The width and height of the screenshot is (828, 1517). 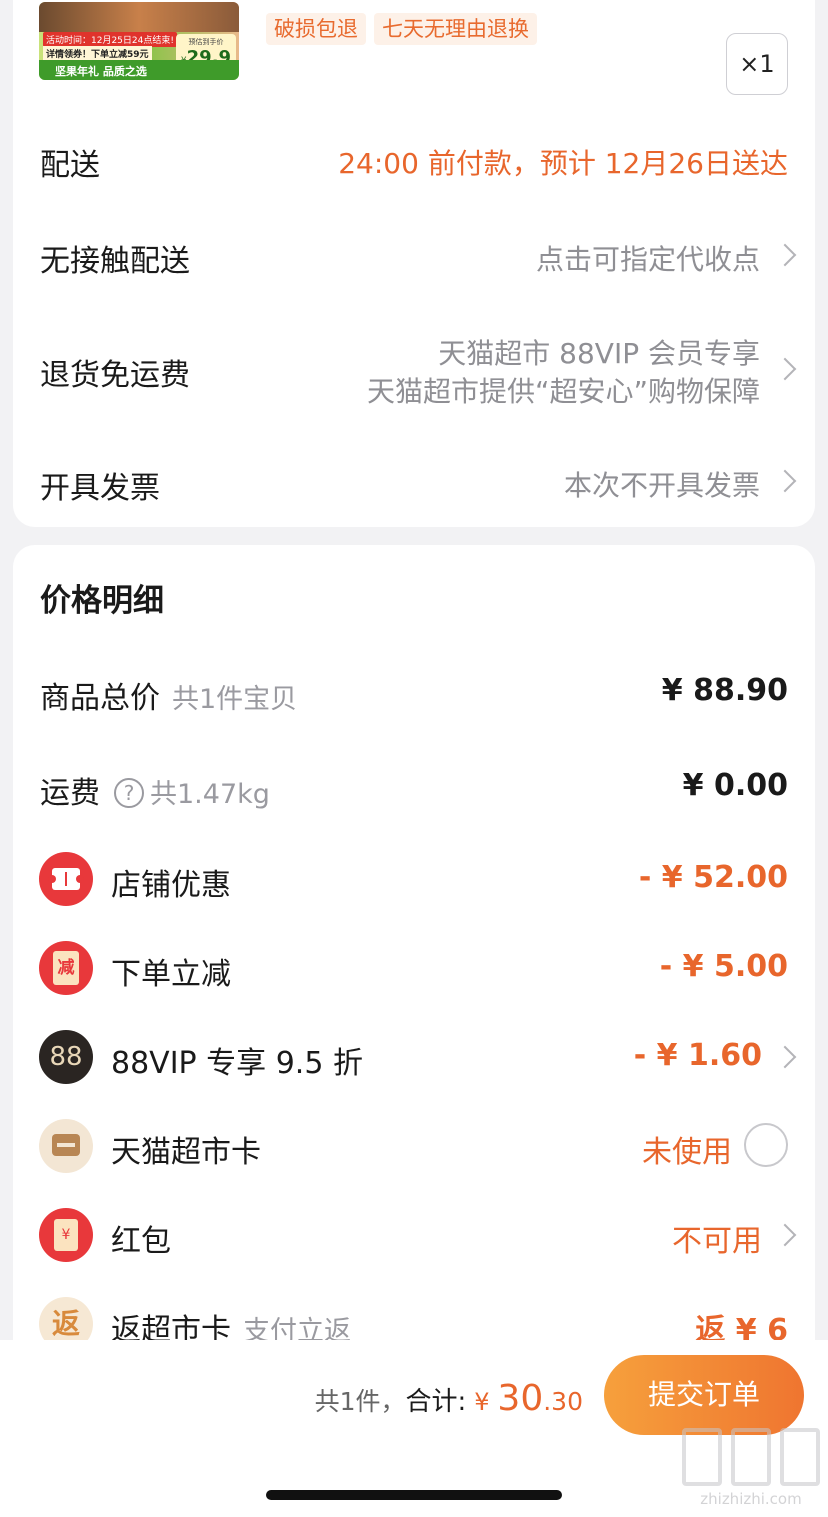 I want to click on card-icon, so click(x=66, y=1146).